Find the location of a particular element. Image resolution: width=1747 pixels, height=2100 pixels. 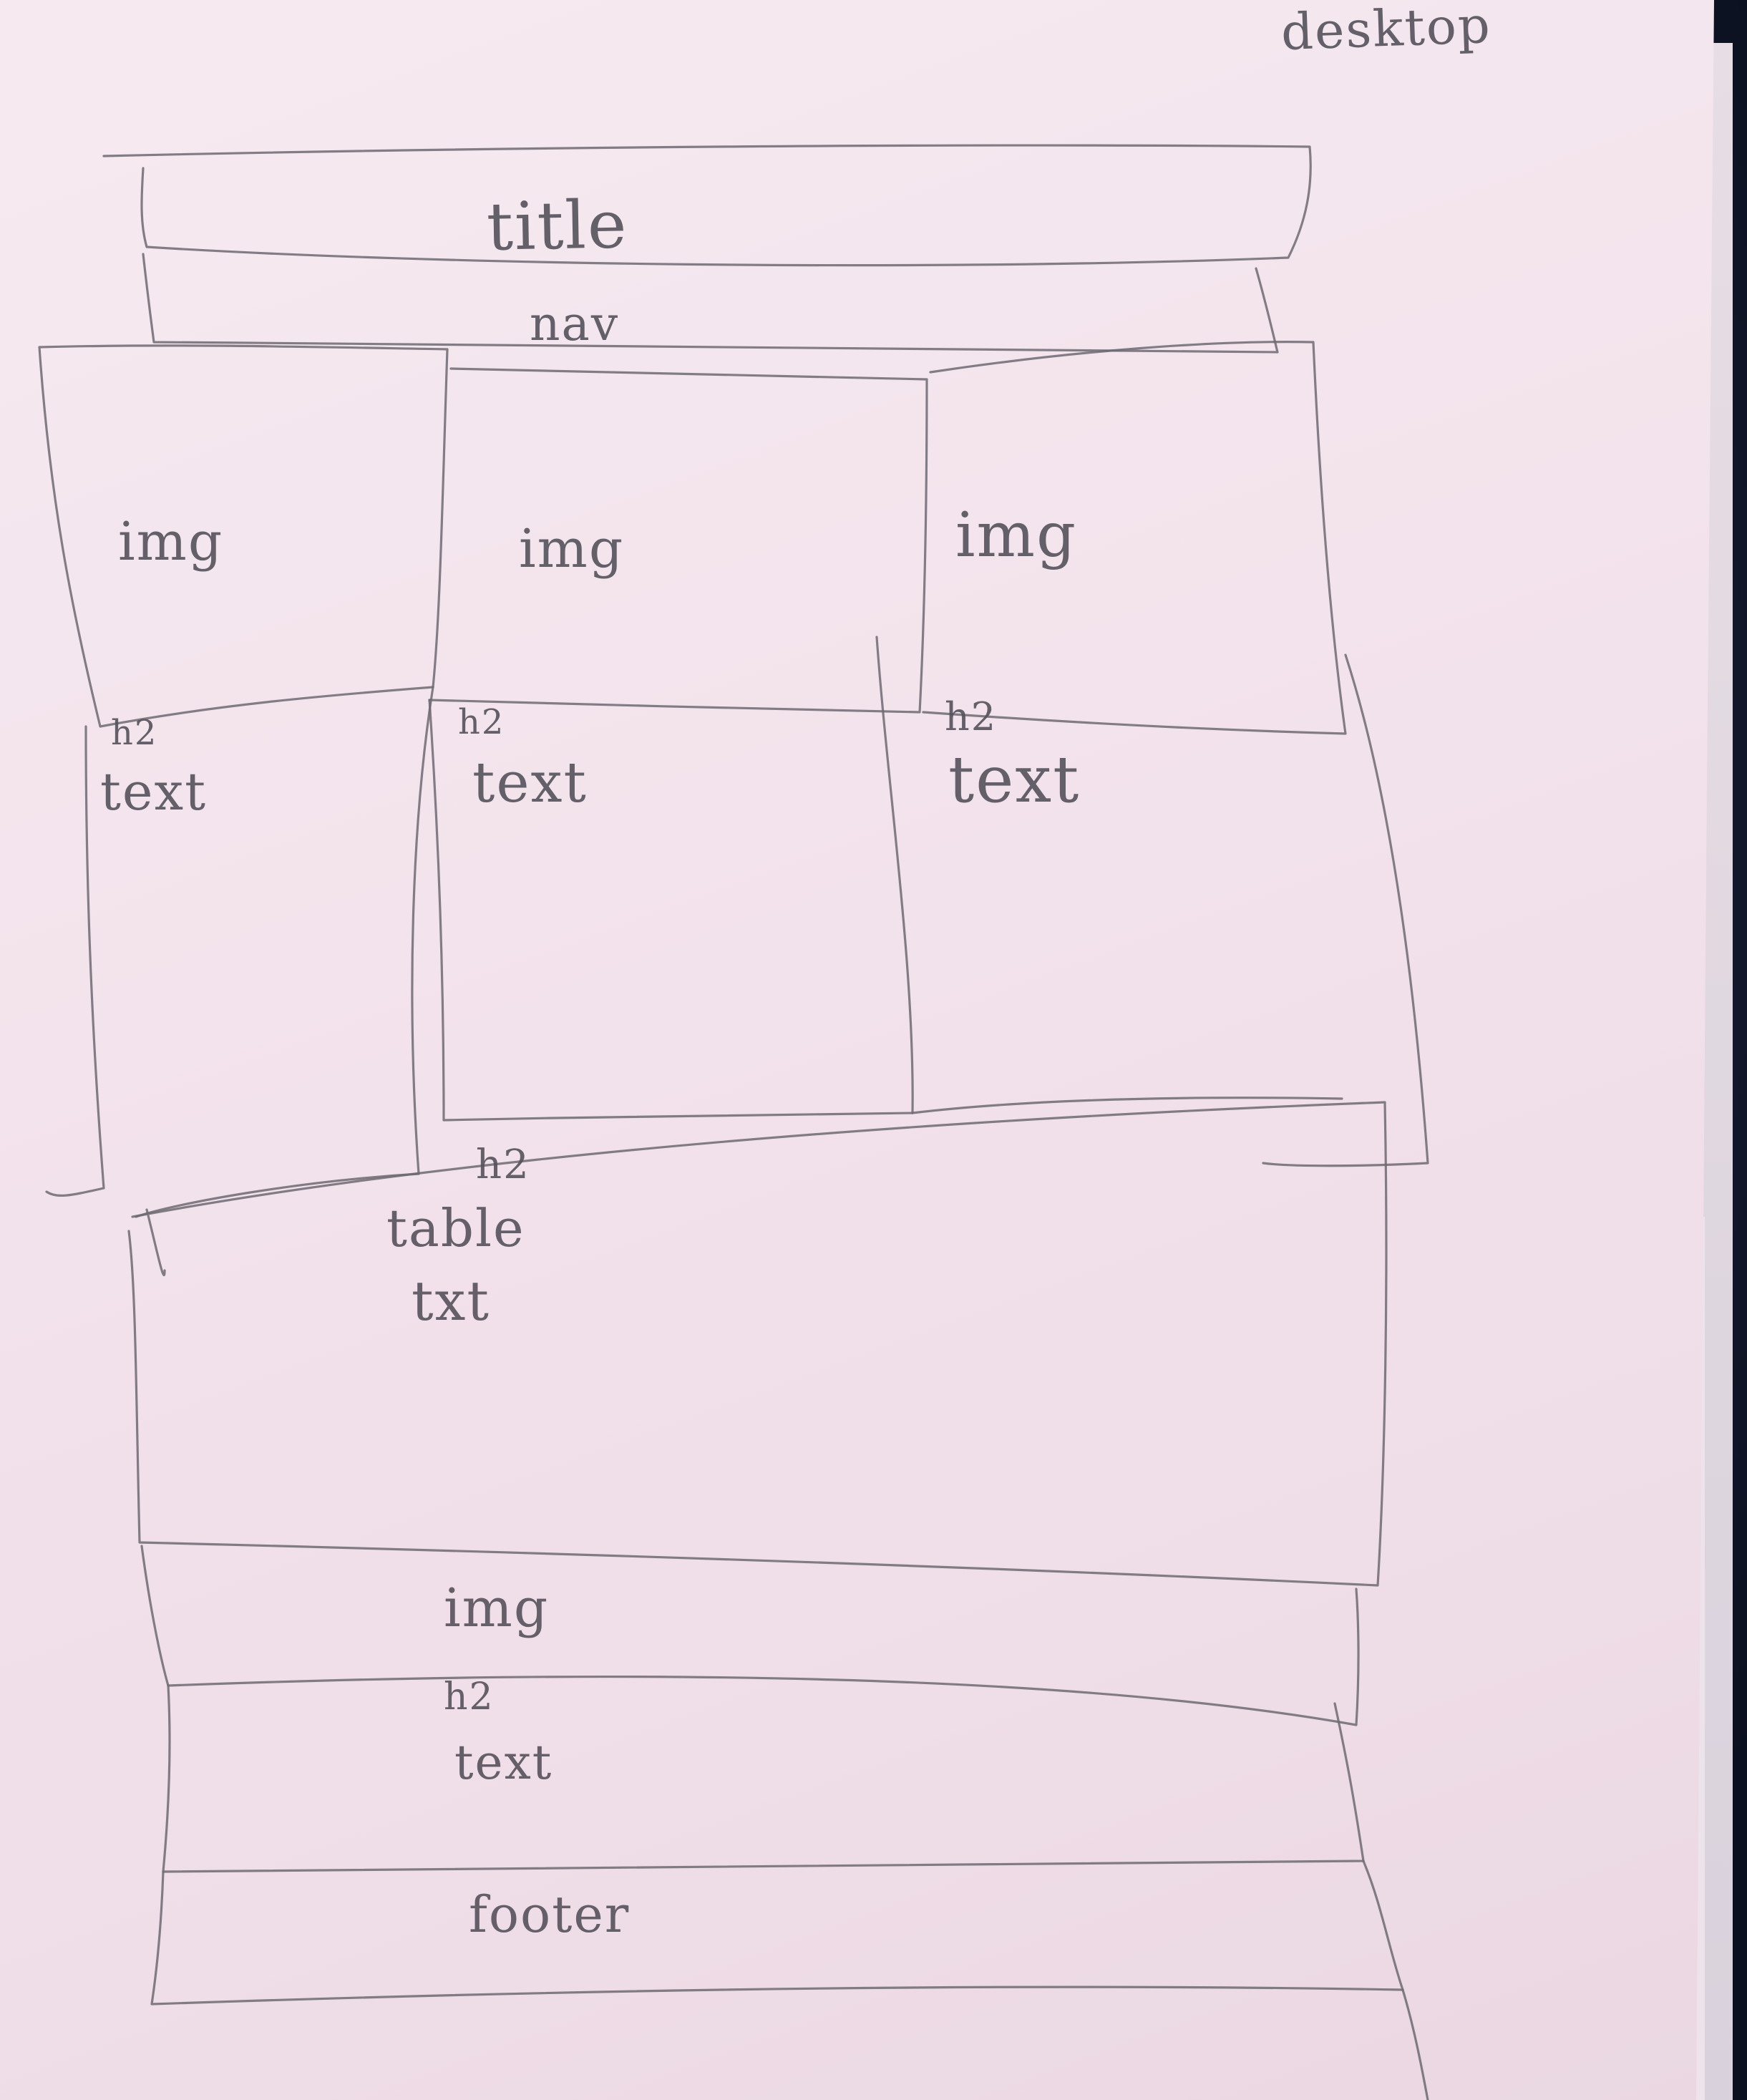

footer-box is located at coordinates (777, 1933).